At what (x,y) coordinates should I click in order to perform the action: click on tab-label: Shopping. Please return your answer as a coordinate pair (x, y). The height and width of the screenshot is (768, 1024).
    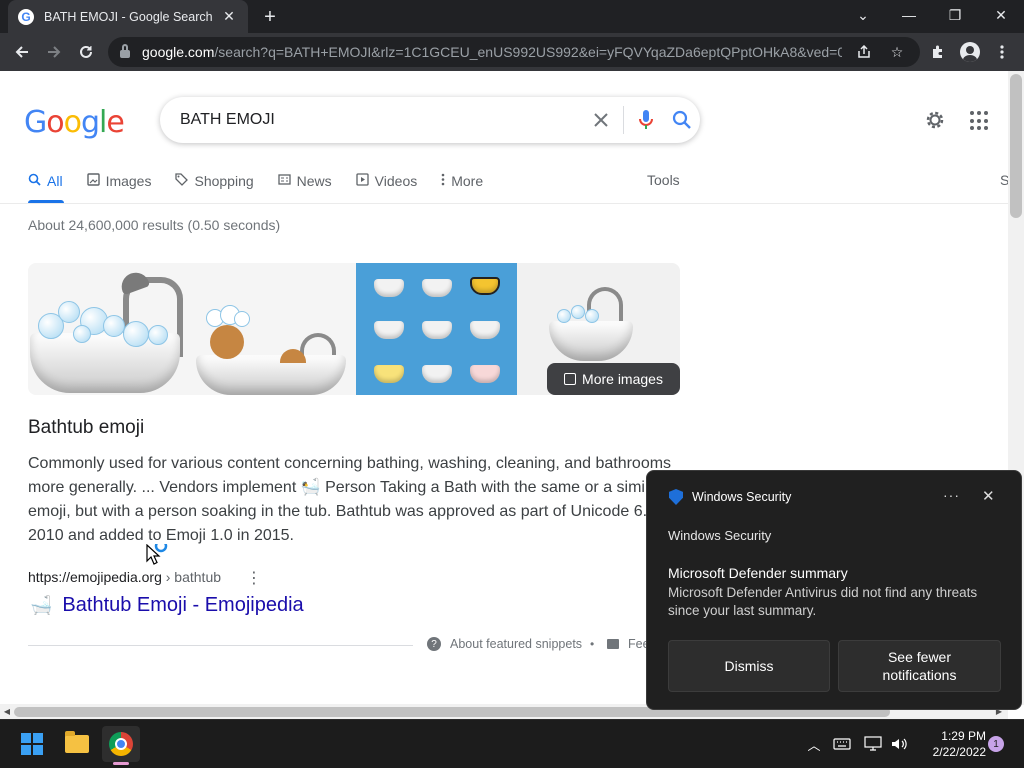
    Looking at the image, I should click on (224, 181).